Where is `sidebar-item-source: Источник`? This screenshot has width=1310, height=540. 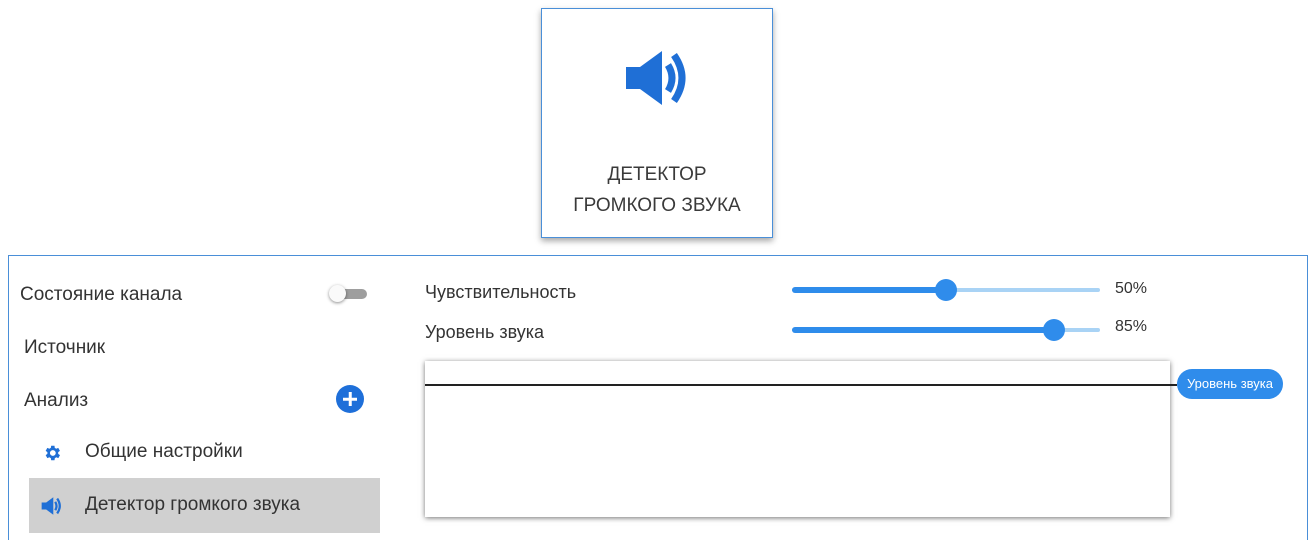
sidebar-item-source: Источник is located at coordinates (64, 348).